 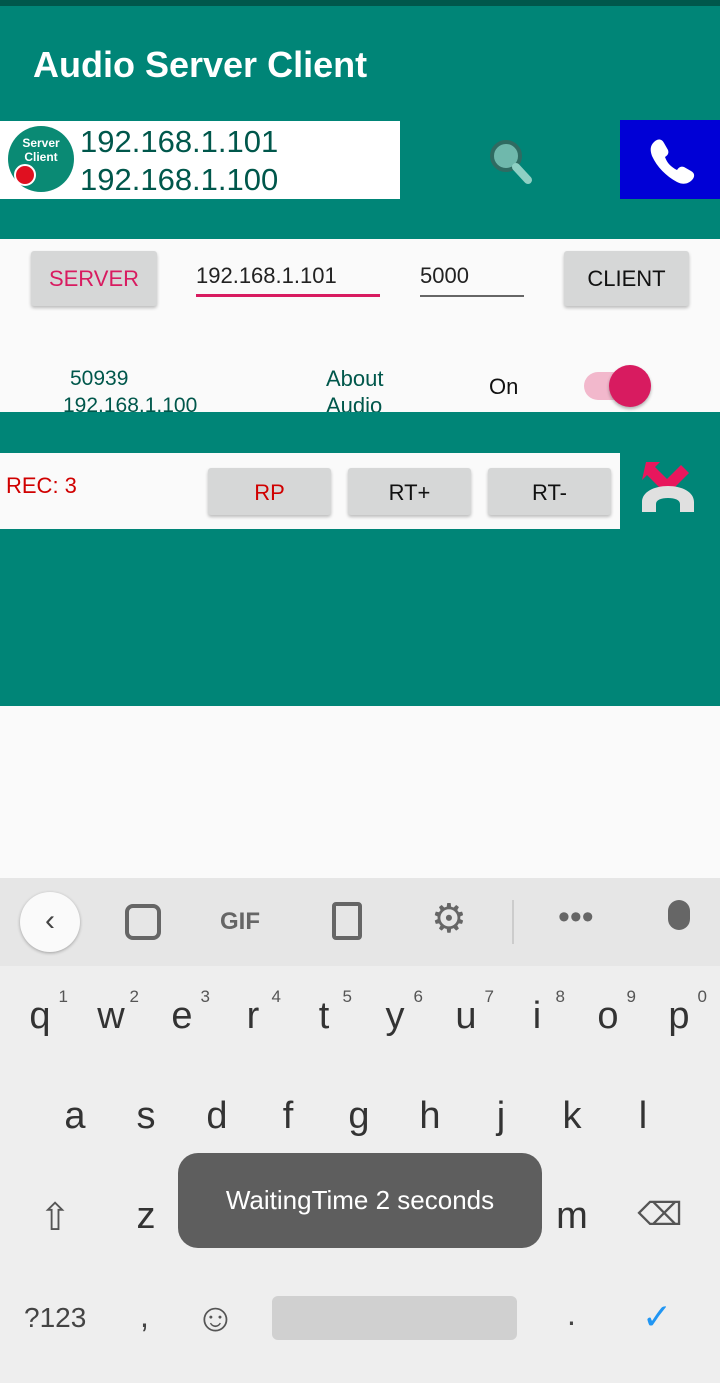 What do you see at coordinates (626, 278) in the screenshot?
I see `client-button: CLIENT` at bounding box center [626, 278].